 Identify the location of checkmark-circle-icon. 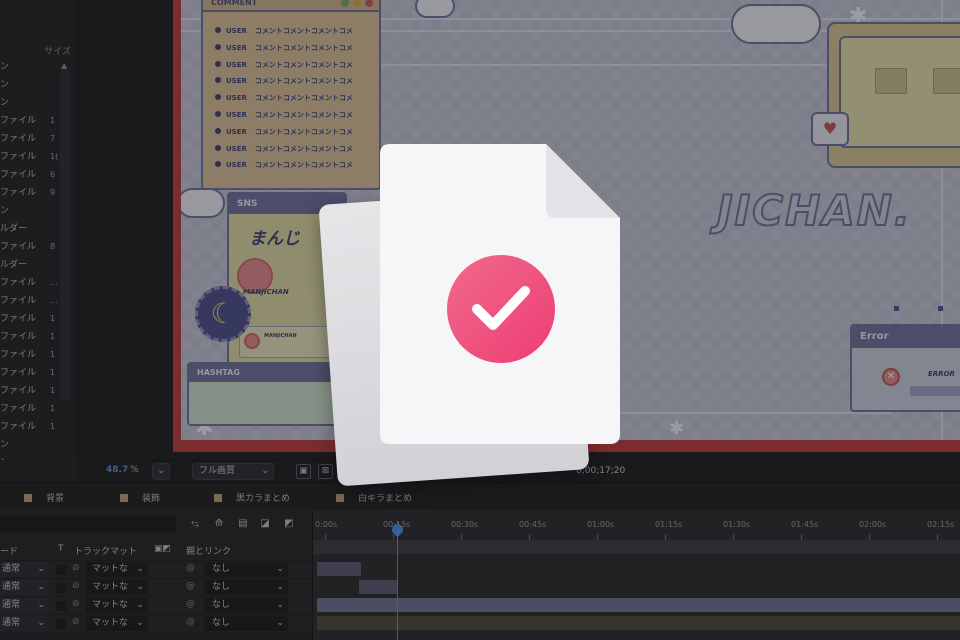
(501, 309).